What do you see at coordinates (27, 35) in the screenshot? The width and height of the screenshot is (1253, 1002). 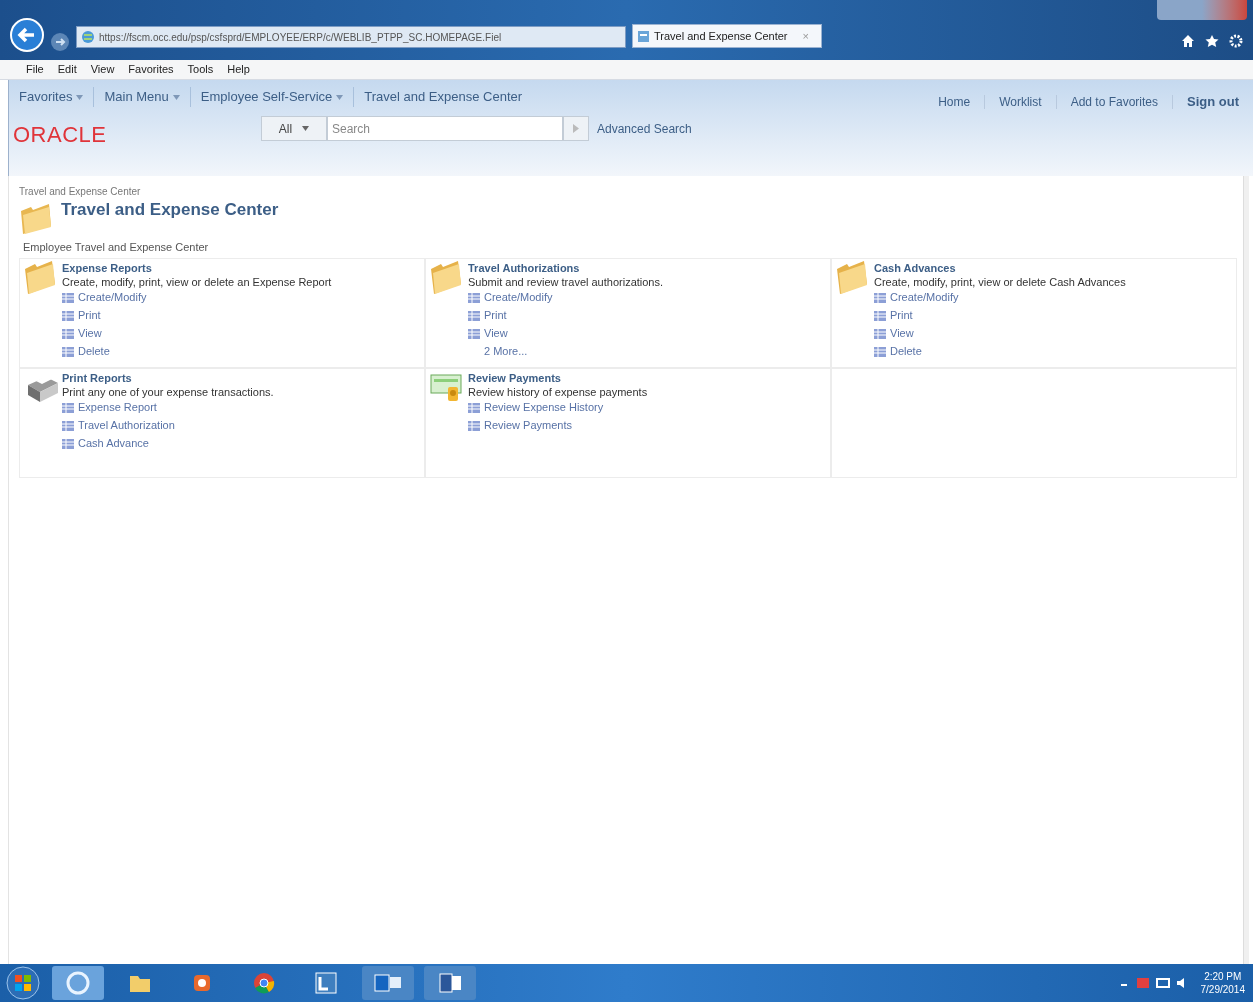 I see `back-icon` at bounding box center [27, 35].